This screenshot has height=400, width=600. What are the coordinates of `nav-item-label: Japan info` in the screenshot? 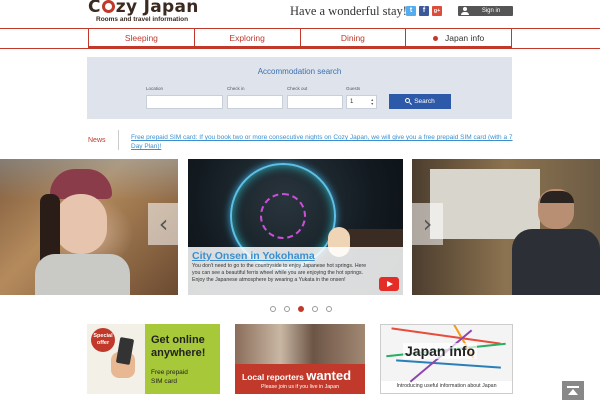 It's located at (465, 38).